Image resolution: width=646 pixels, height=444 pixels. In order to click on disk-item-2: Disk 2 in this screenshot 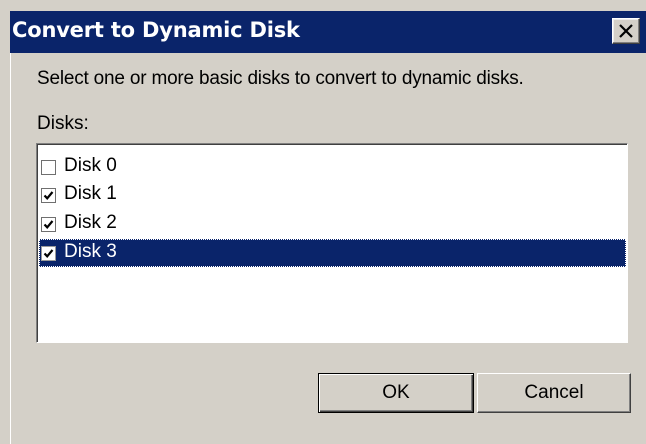, I will do `click(332, 224)`.